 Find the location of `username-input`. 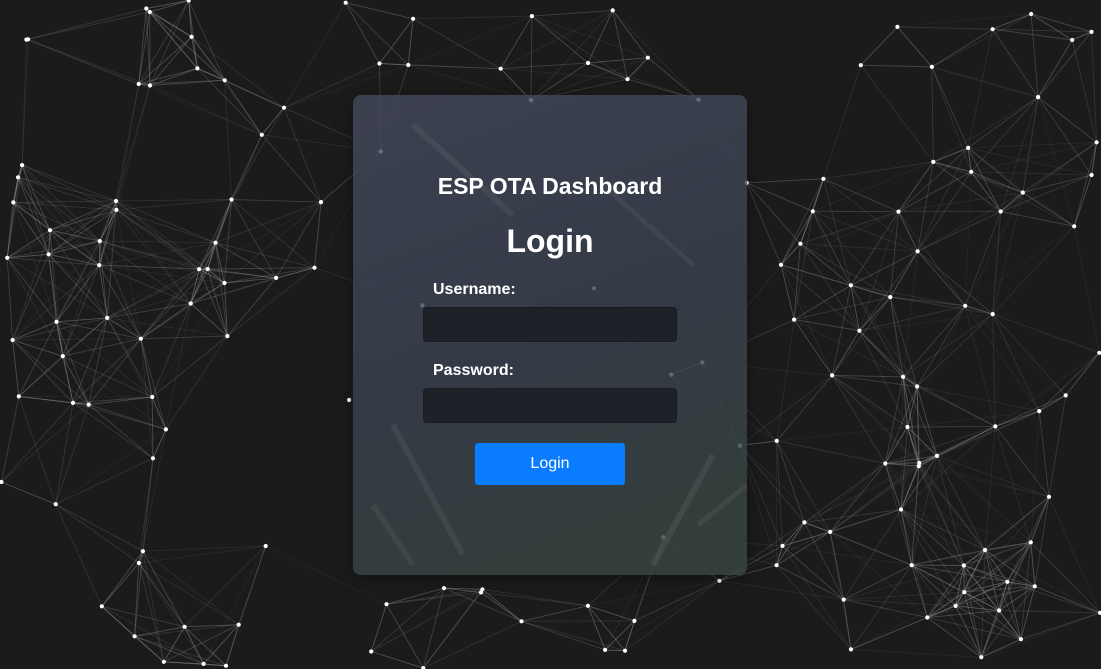

username-input is located at coordinates (550, 324).